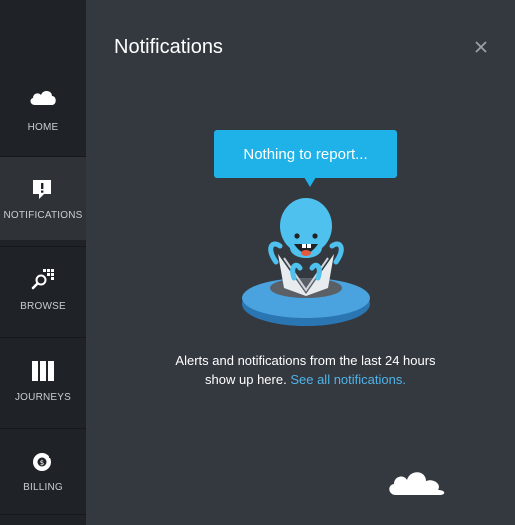  I want to click on alert-speech-icon, so click(42, 189).